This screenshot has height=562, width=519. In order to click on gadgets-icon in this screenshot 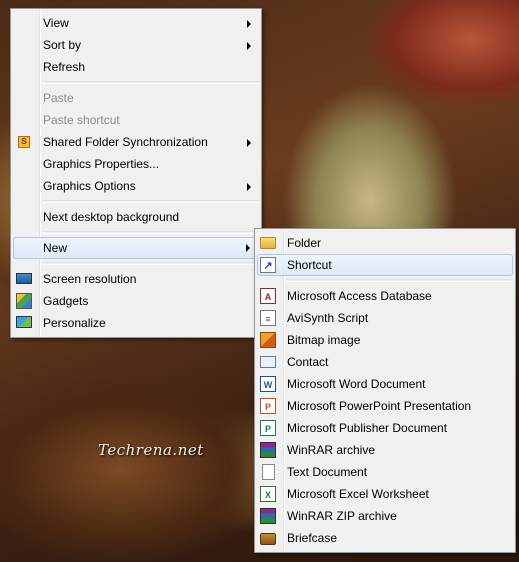, I will do `click(24, 301)`.